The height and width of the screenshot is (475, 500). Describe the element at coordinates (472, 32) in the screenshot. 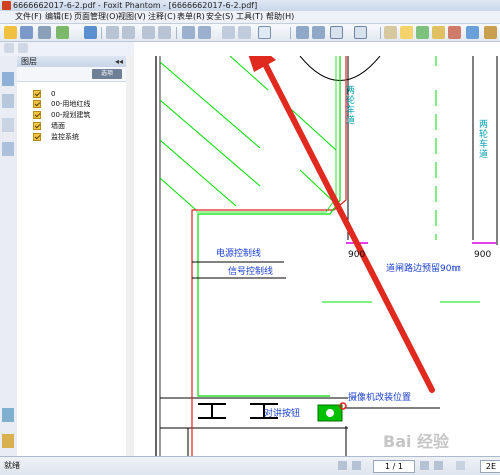

I see `find-icon` at that location.